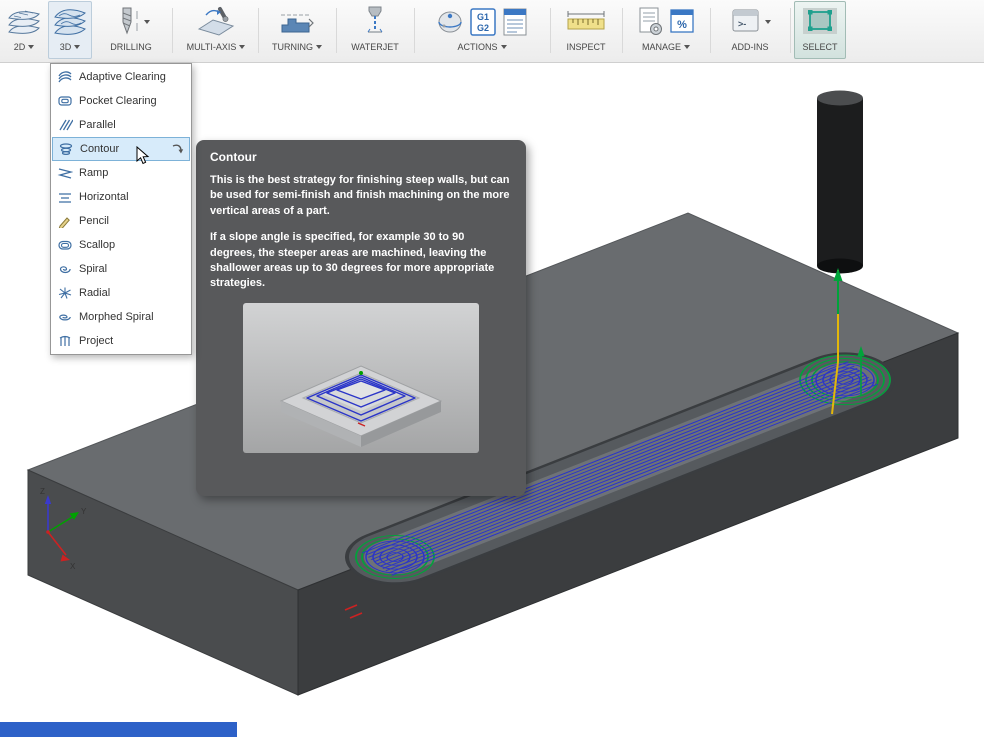 This screenshot has width=984, height=737. What do you see at coordinates (661, 47) in the screenshot?
I see `toolbar-label-manage: MANAGE` at bounding box center [661, 47].